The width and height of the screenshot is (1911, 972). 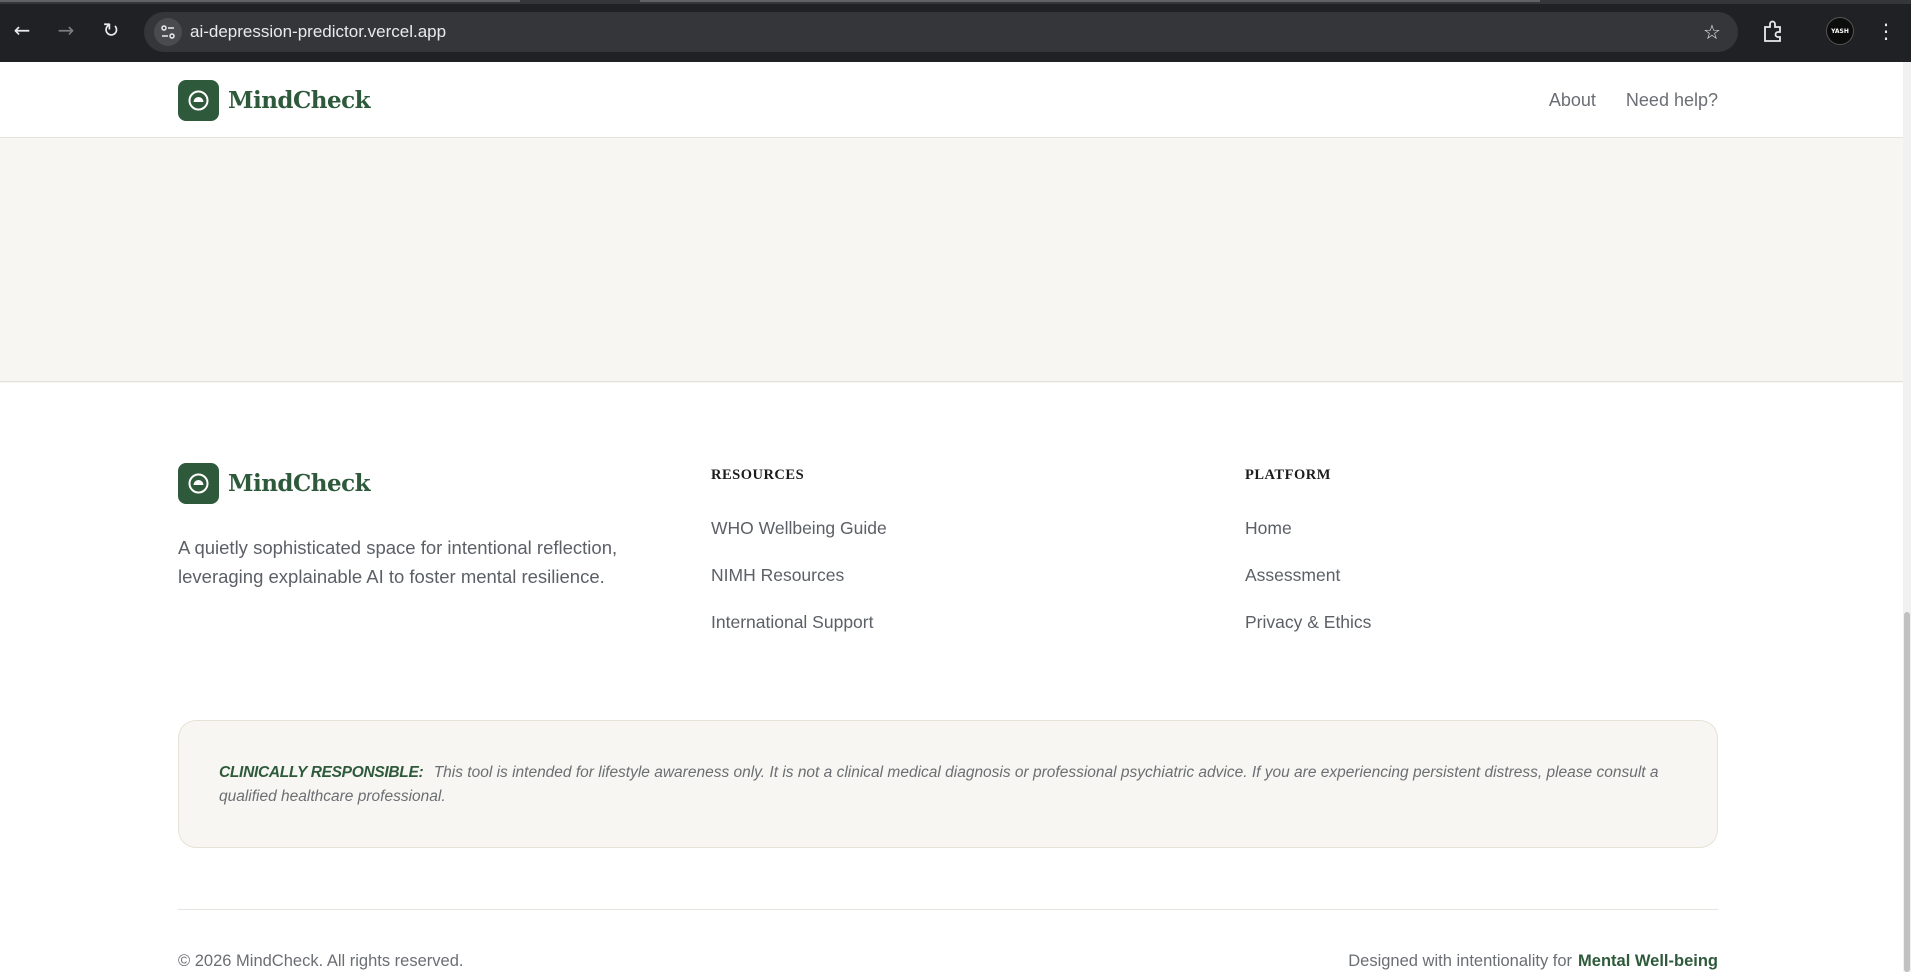 I want to click on copyright-text: © 2026 MindCheck. All rights reserved., so click(x=321, y=961).